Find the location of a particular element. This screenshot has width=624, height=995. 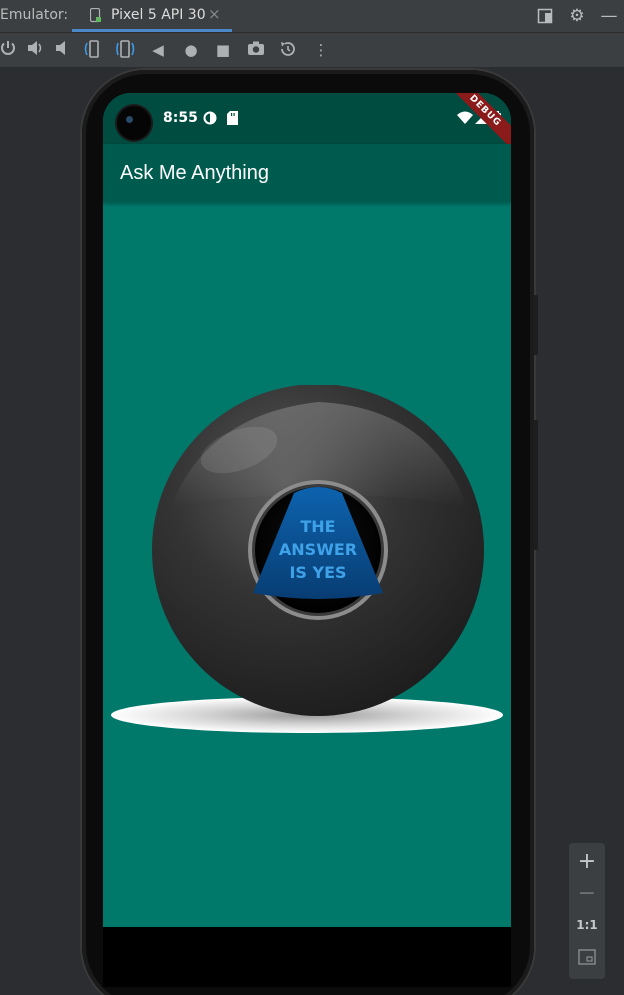

wifi-icon is located at coordinates (465, 119).